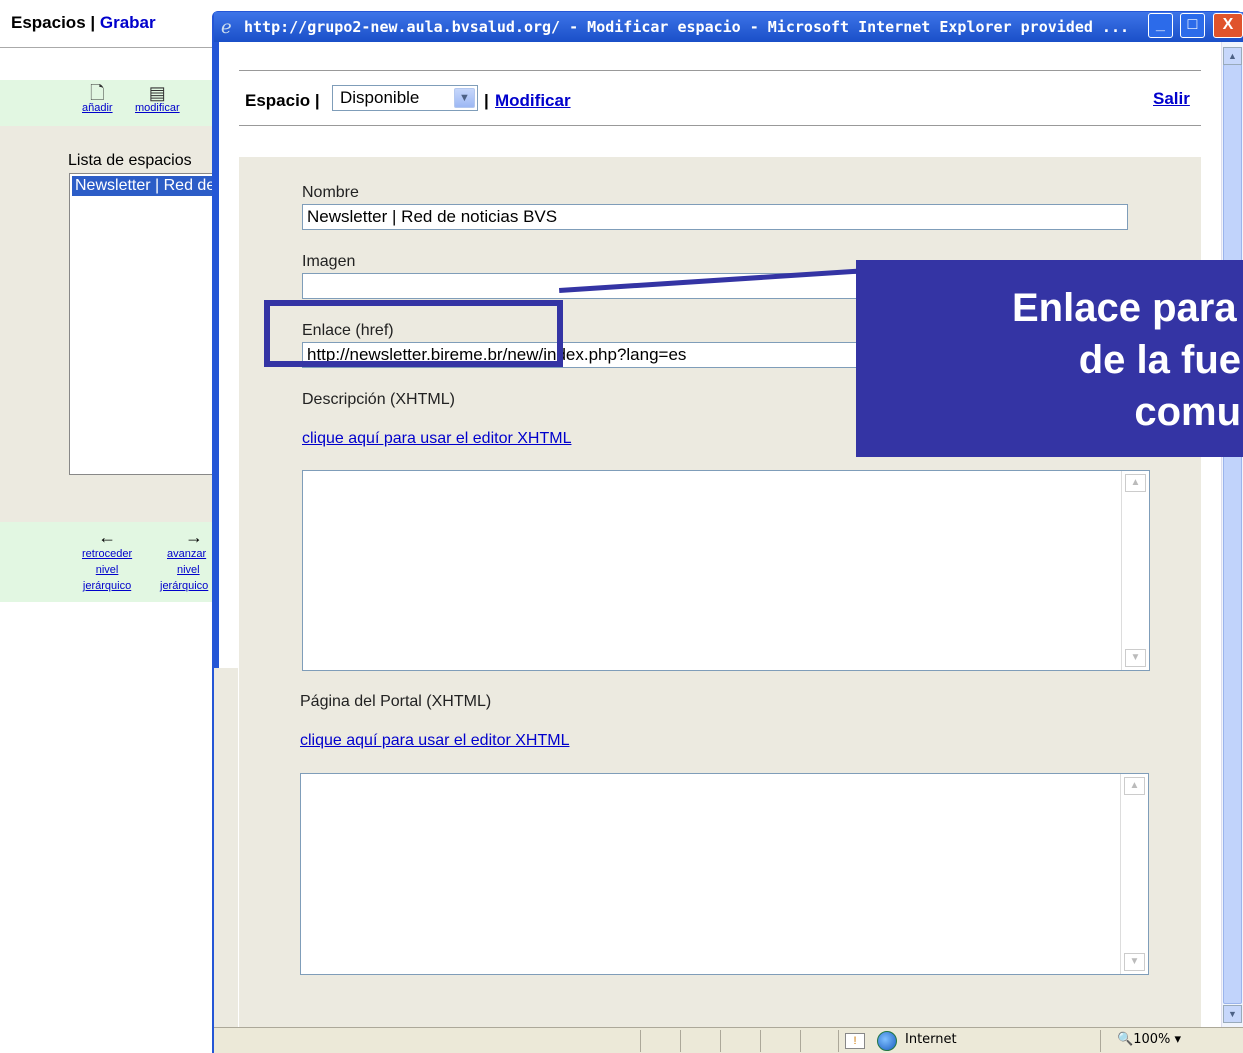 The width and height of the screenshot is (1243, 1053). I want to click on imagen-label: Imagen, so click(329, 261).